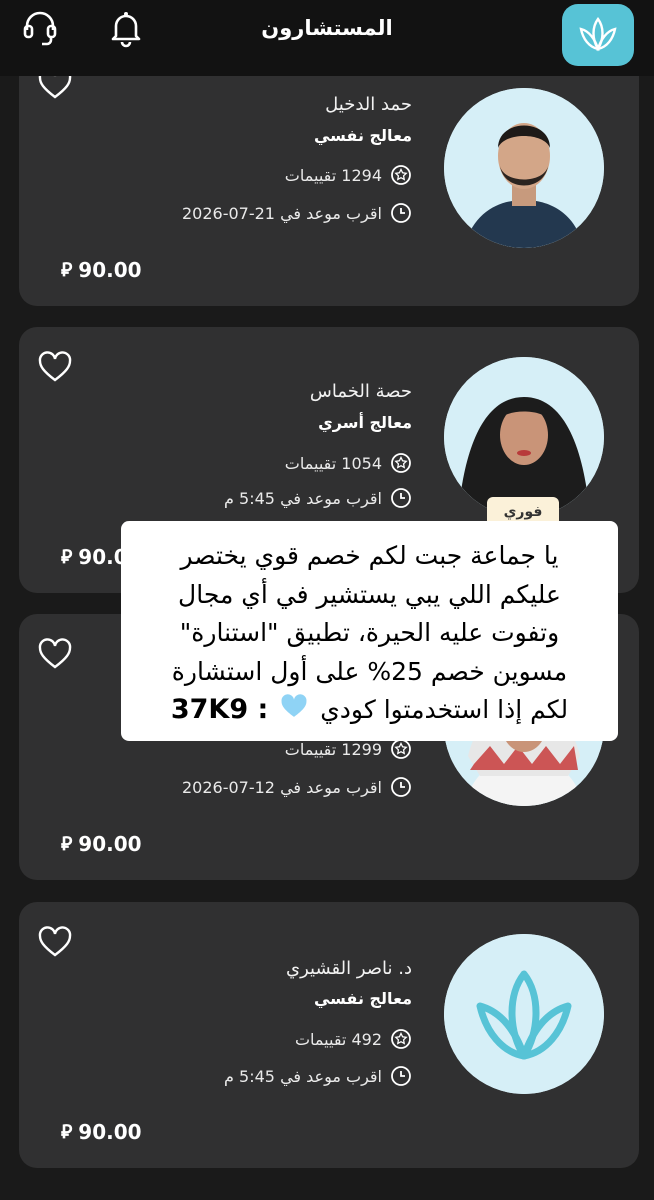 This screenshot has height=1200, width=654. I want to click on next-slot-row: اقرب موعد في 21-07-2026, so click(297, 213).